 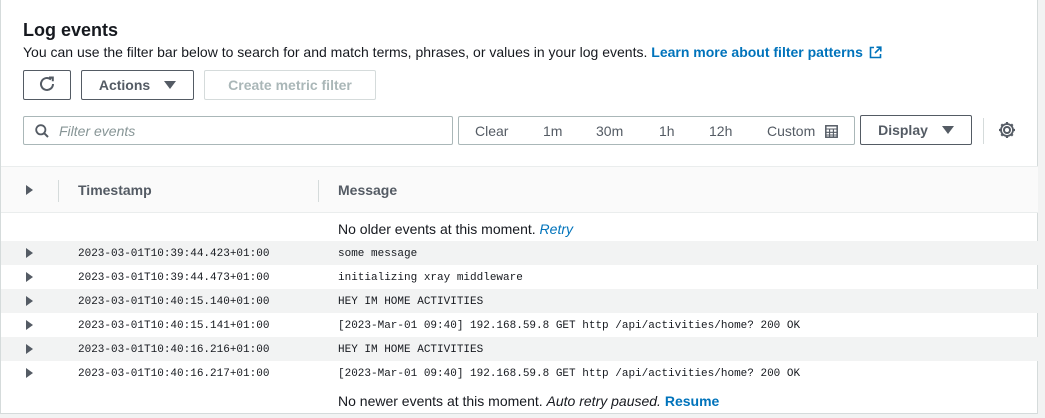 I want to click on row-message: initializing xray middleware, so click(x=430, y=278).